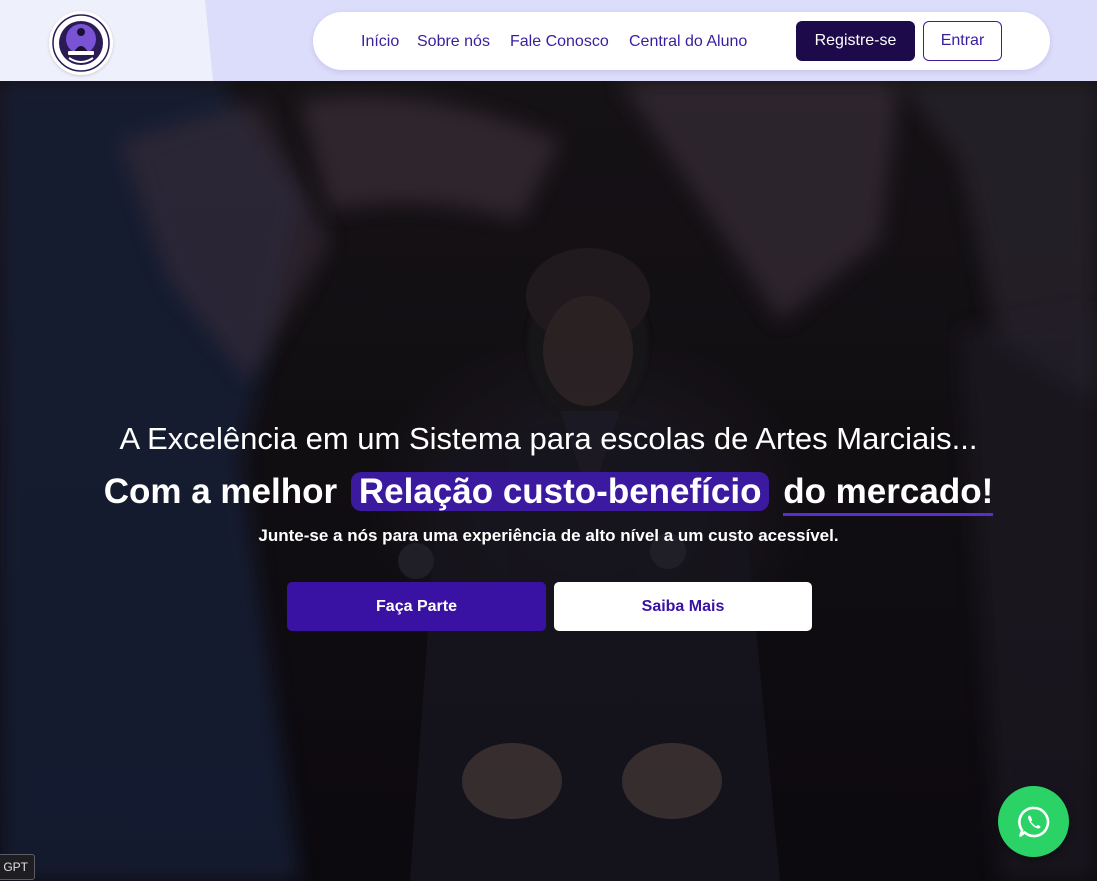 The width and height of the screenshot is (1097, 881). I want to click on logo-emblem-icon, so click(81, 43).